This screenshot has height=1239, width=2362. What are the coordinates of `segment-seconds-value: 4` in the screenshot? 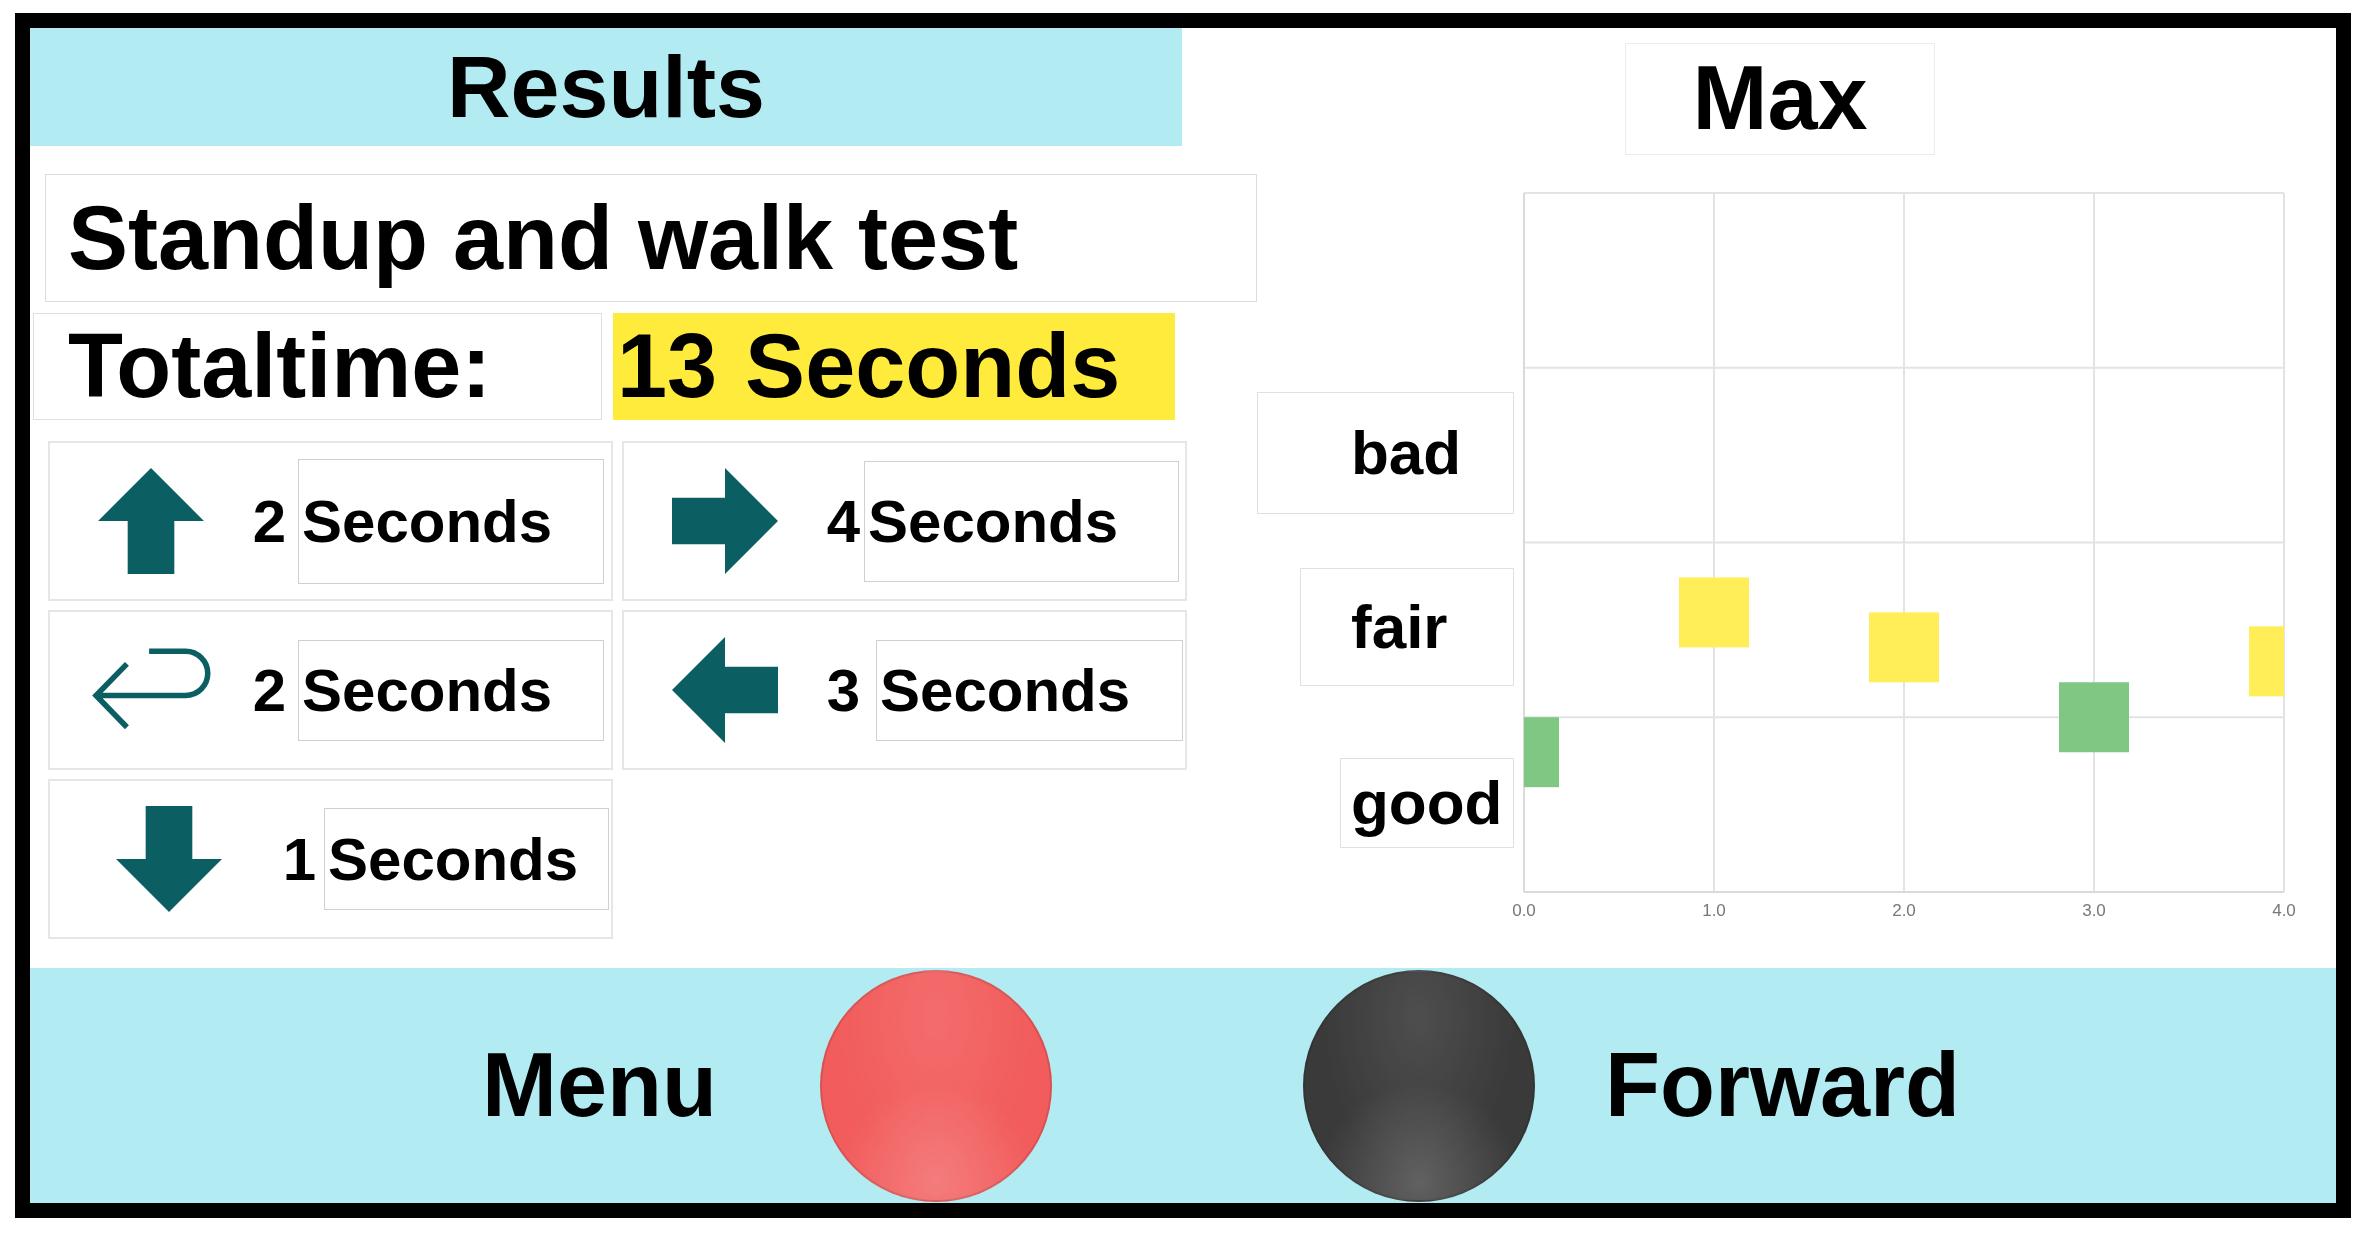 It's located at (843, 521).